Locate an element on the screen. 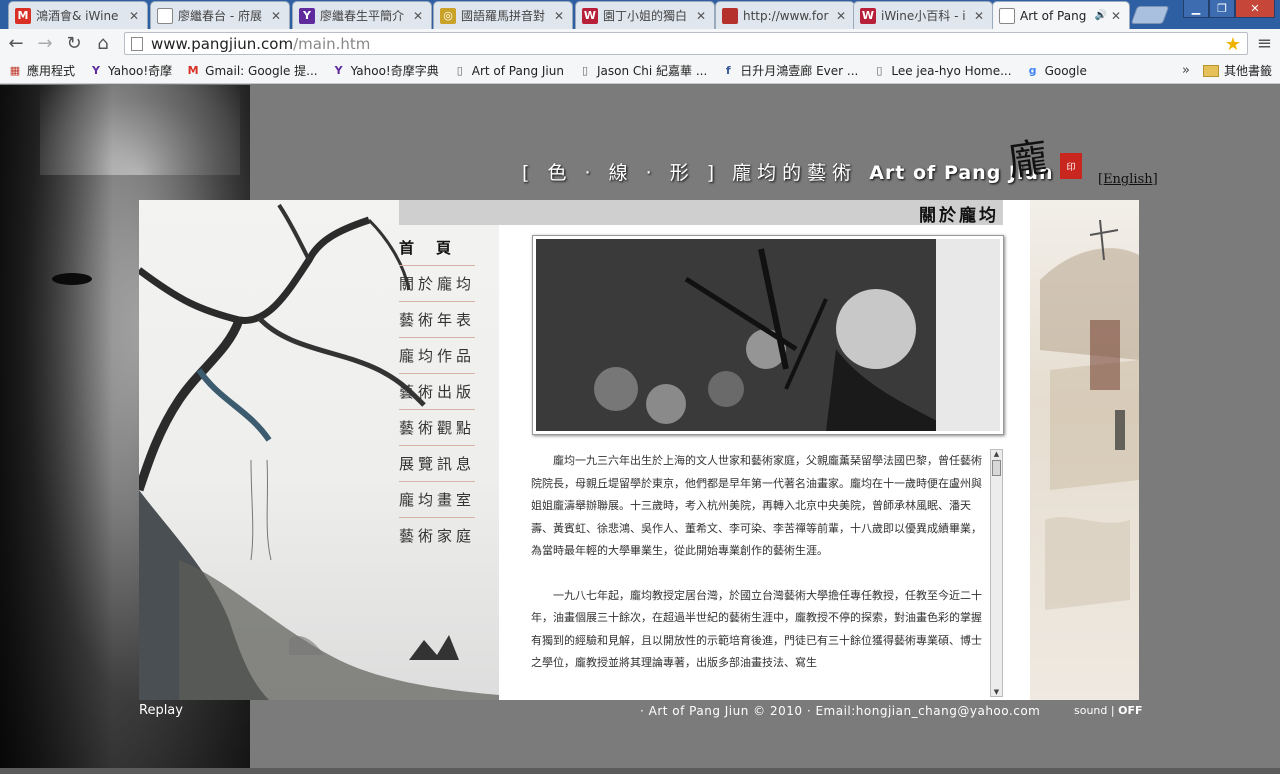  tab-favicon-icon: M is located at coordinates (23, 15).